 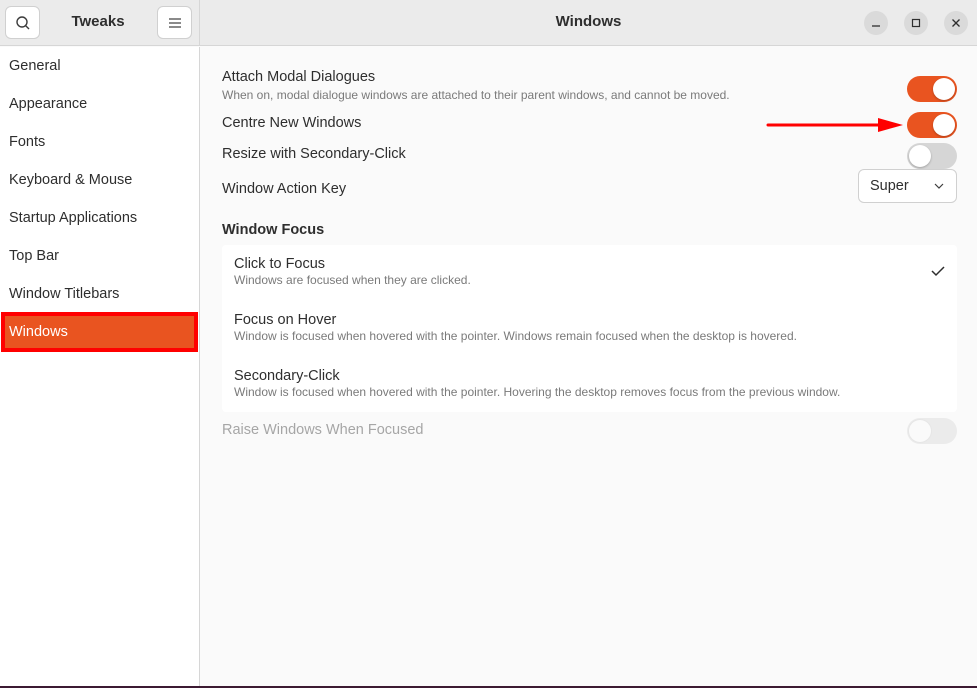 What do you see at coordinates (589, 156) in the screenshot?
I see `resize-secondary-row: Resize with Secondary-Click` at bounding box center [589, 156].